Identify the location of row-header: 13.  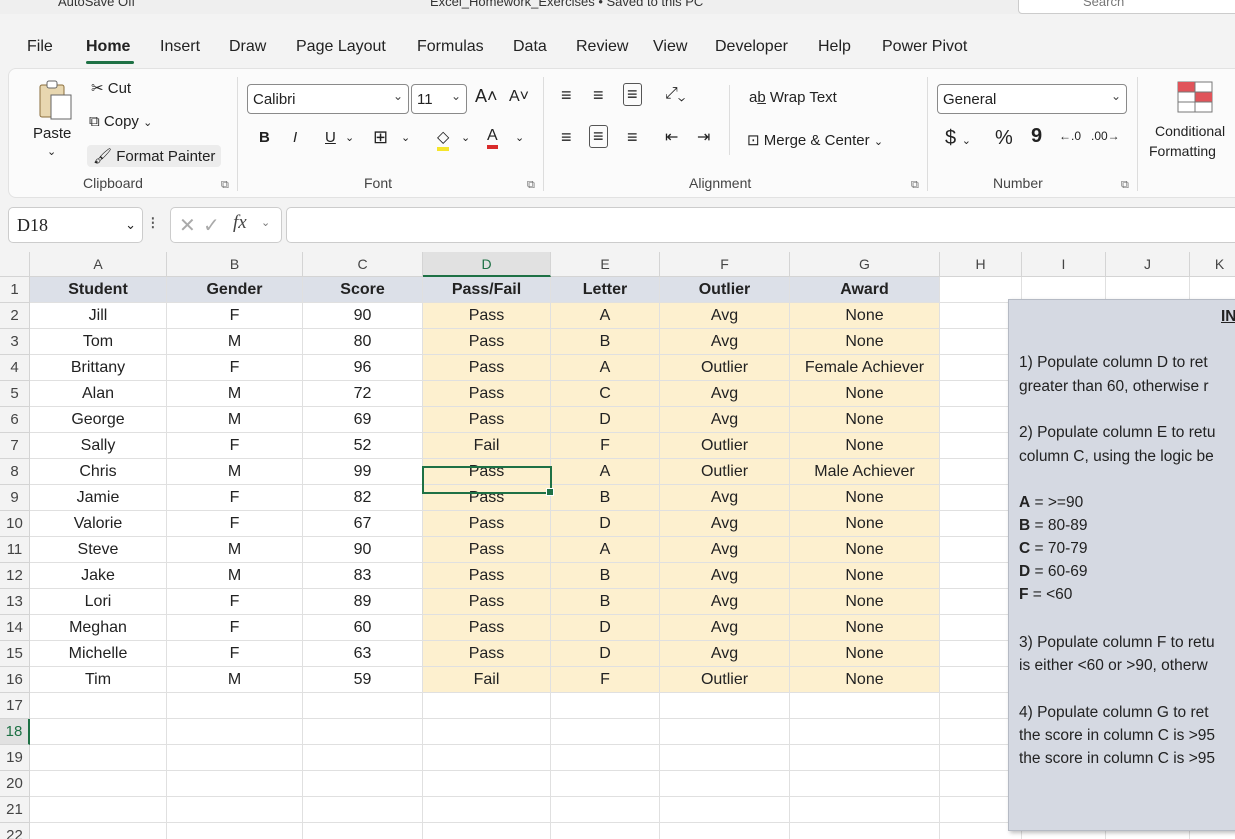
(15, 602).